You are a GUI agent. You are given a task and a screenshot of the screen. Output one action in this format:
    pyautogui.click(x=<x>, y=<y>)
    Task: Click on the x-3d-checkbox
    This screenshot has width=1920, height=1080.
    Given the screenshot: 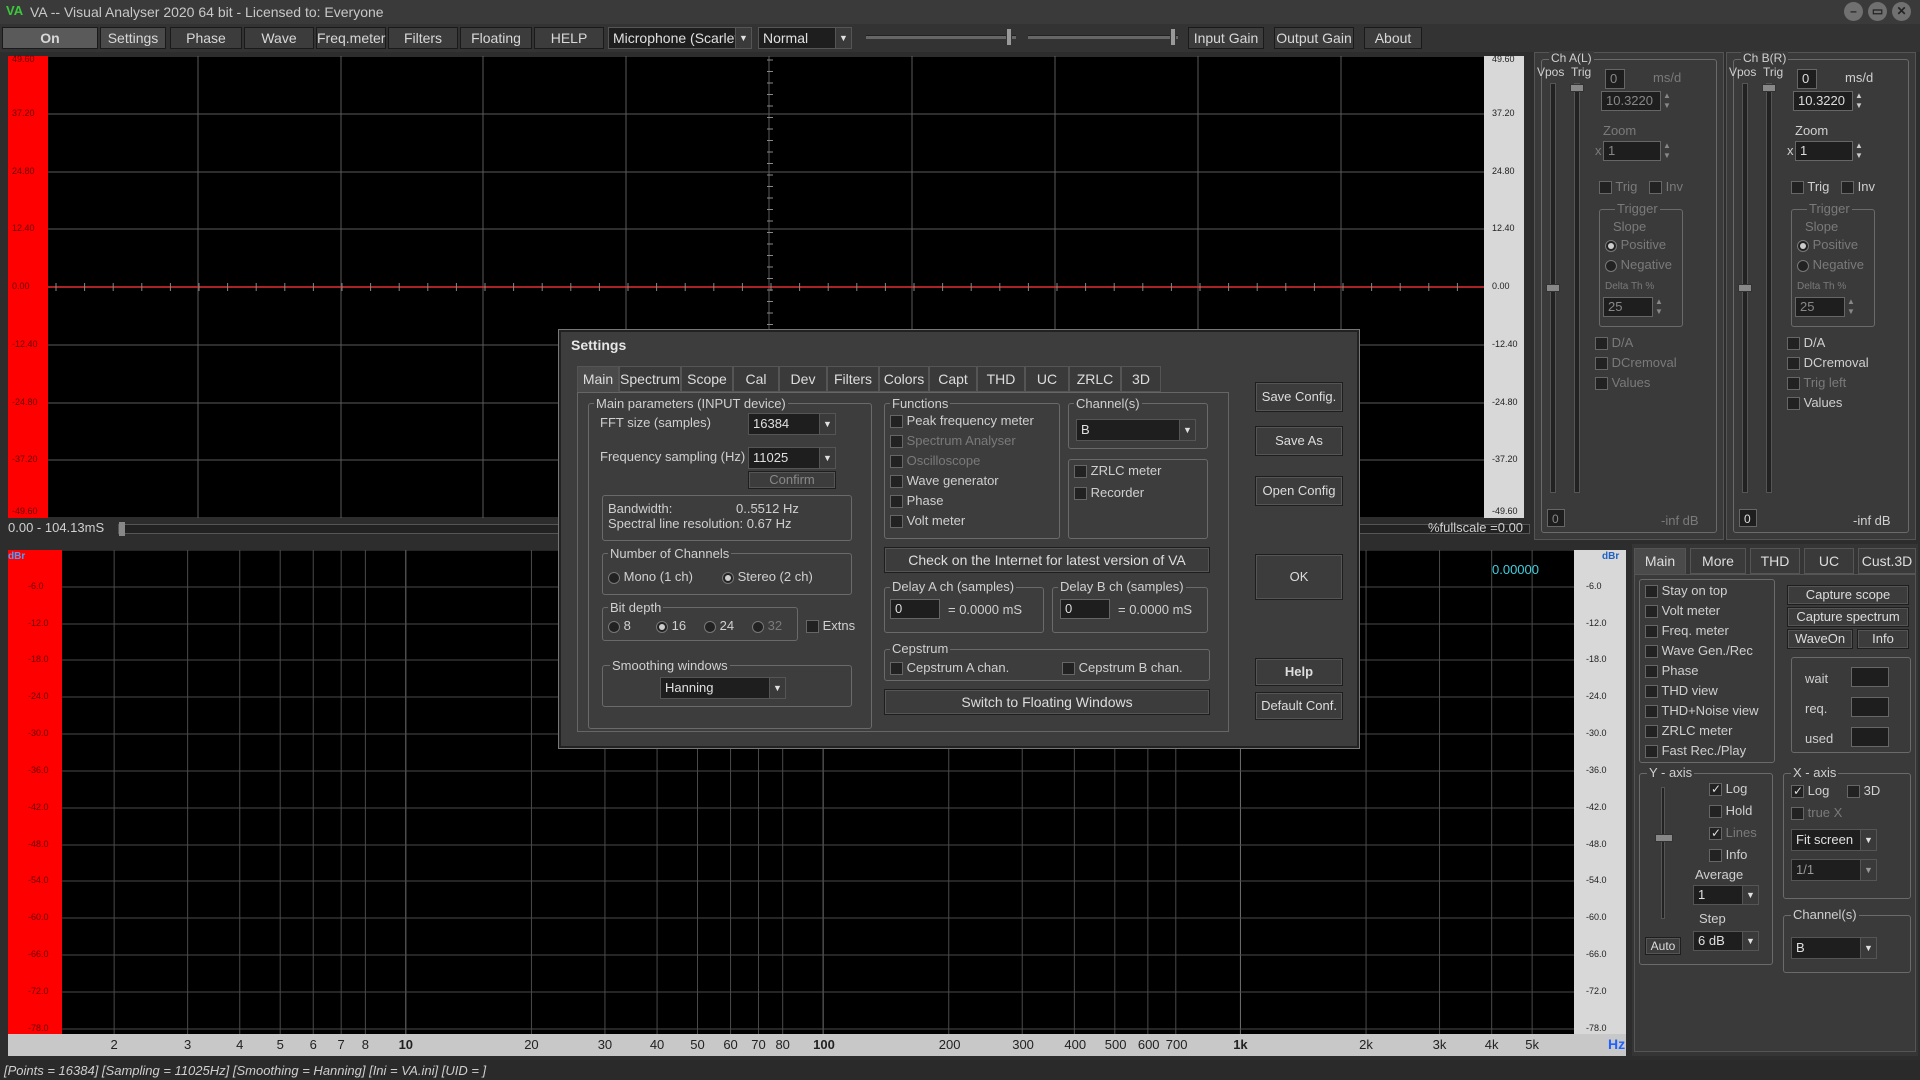 What is the action you would take?
    pyautogui.click(x=1853, y=792)
    